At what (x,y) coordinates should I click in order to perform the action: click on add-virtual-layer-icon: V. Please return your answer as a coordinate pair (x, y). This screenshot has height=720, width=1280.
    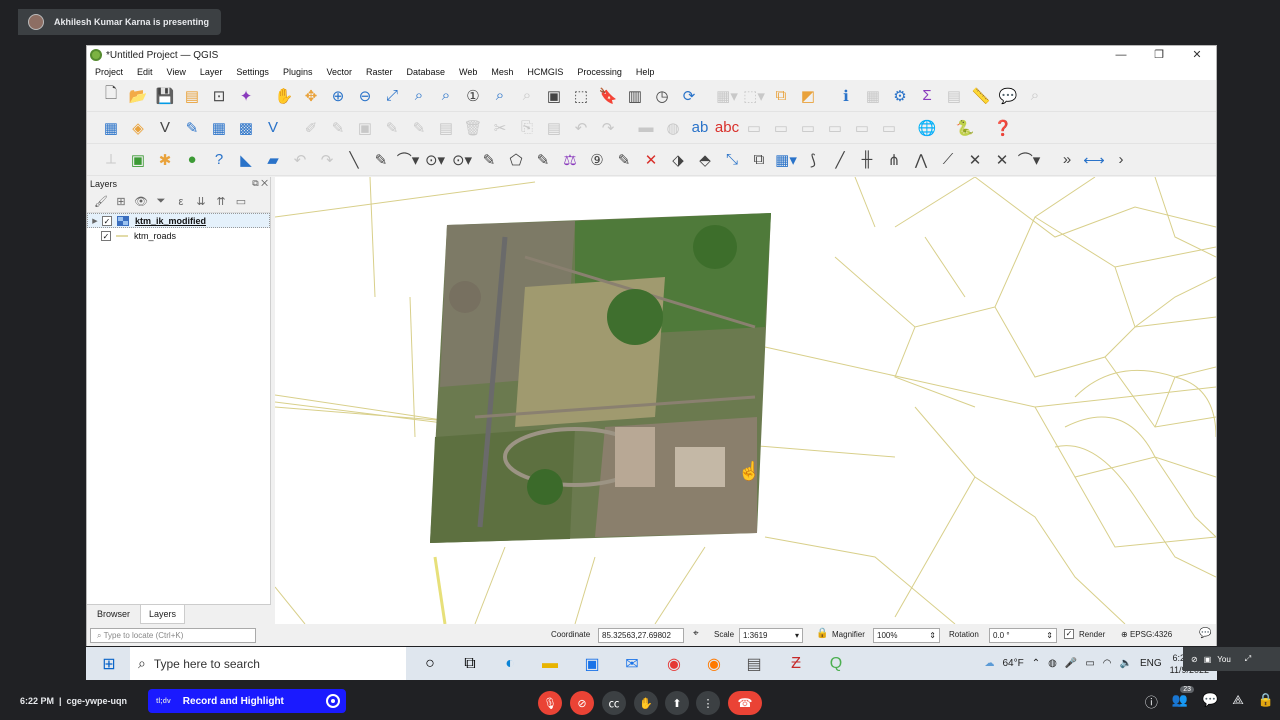
    Looking at the image, I should click on (273, 128).